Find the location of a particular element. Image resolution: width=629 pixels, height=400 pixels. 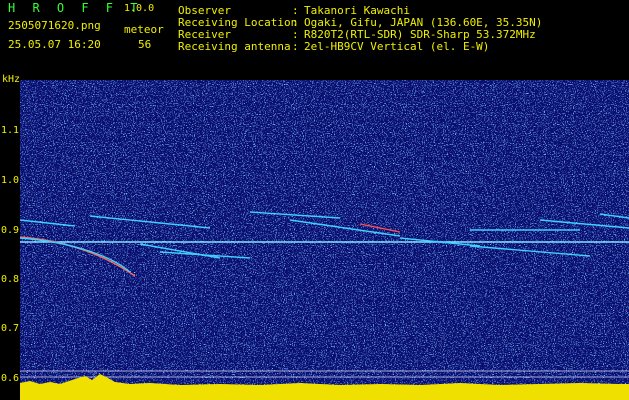

app-title: H R O F F T is located at coordinates (75, 8).